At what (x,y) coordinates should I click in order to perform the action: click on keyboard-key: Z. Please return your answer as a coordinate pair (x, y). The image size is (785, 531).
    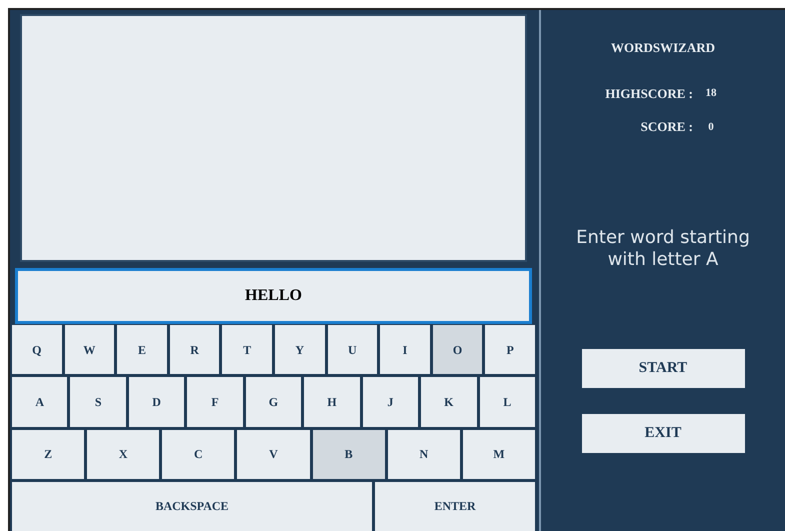
    Looking at the image, I should click on (48, 454).